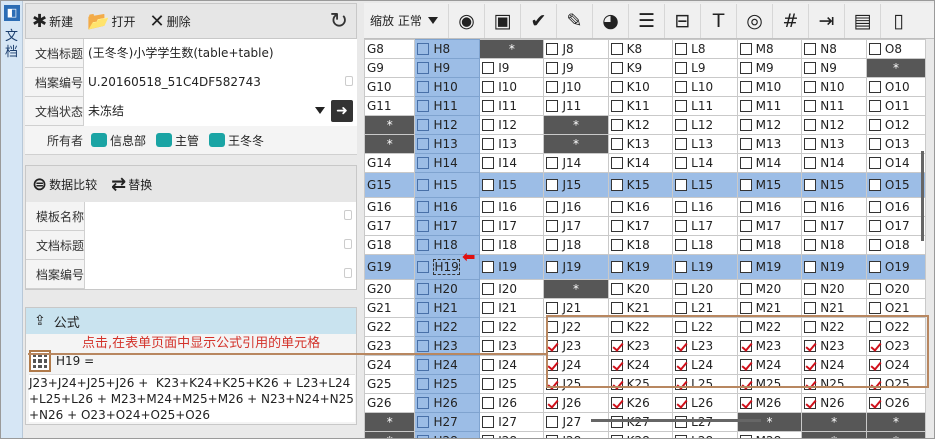 Image resolution: width=935 pixels, height=439 pixels. What do you see at coordinates (512, 125) in the screenshot?
I see `grid-cell: I12` at bounding box center [512, 125].